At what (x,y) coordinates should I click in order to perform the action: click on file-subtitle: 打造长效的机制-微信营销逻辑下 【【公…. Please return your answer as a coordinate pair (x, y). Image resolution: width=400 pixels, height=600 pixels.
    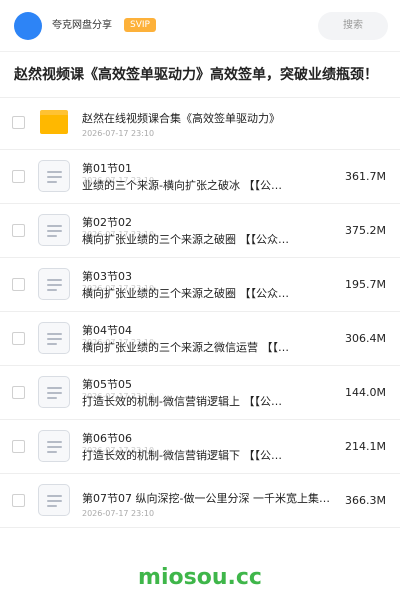
    Looking at the image, I should click on (182, 455).